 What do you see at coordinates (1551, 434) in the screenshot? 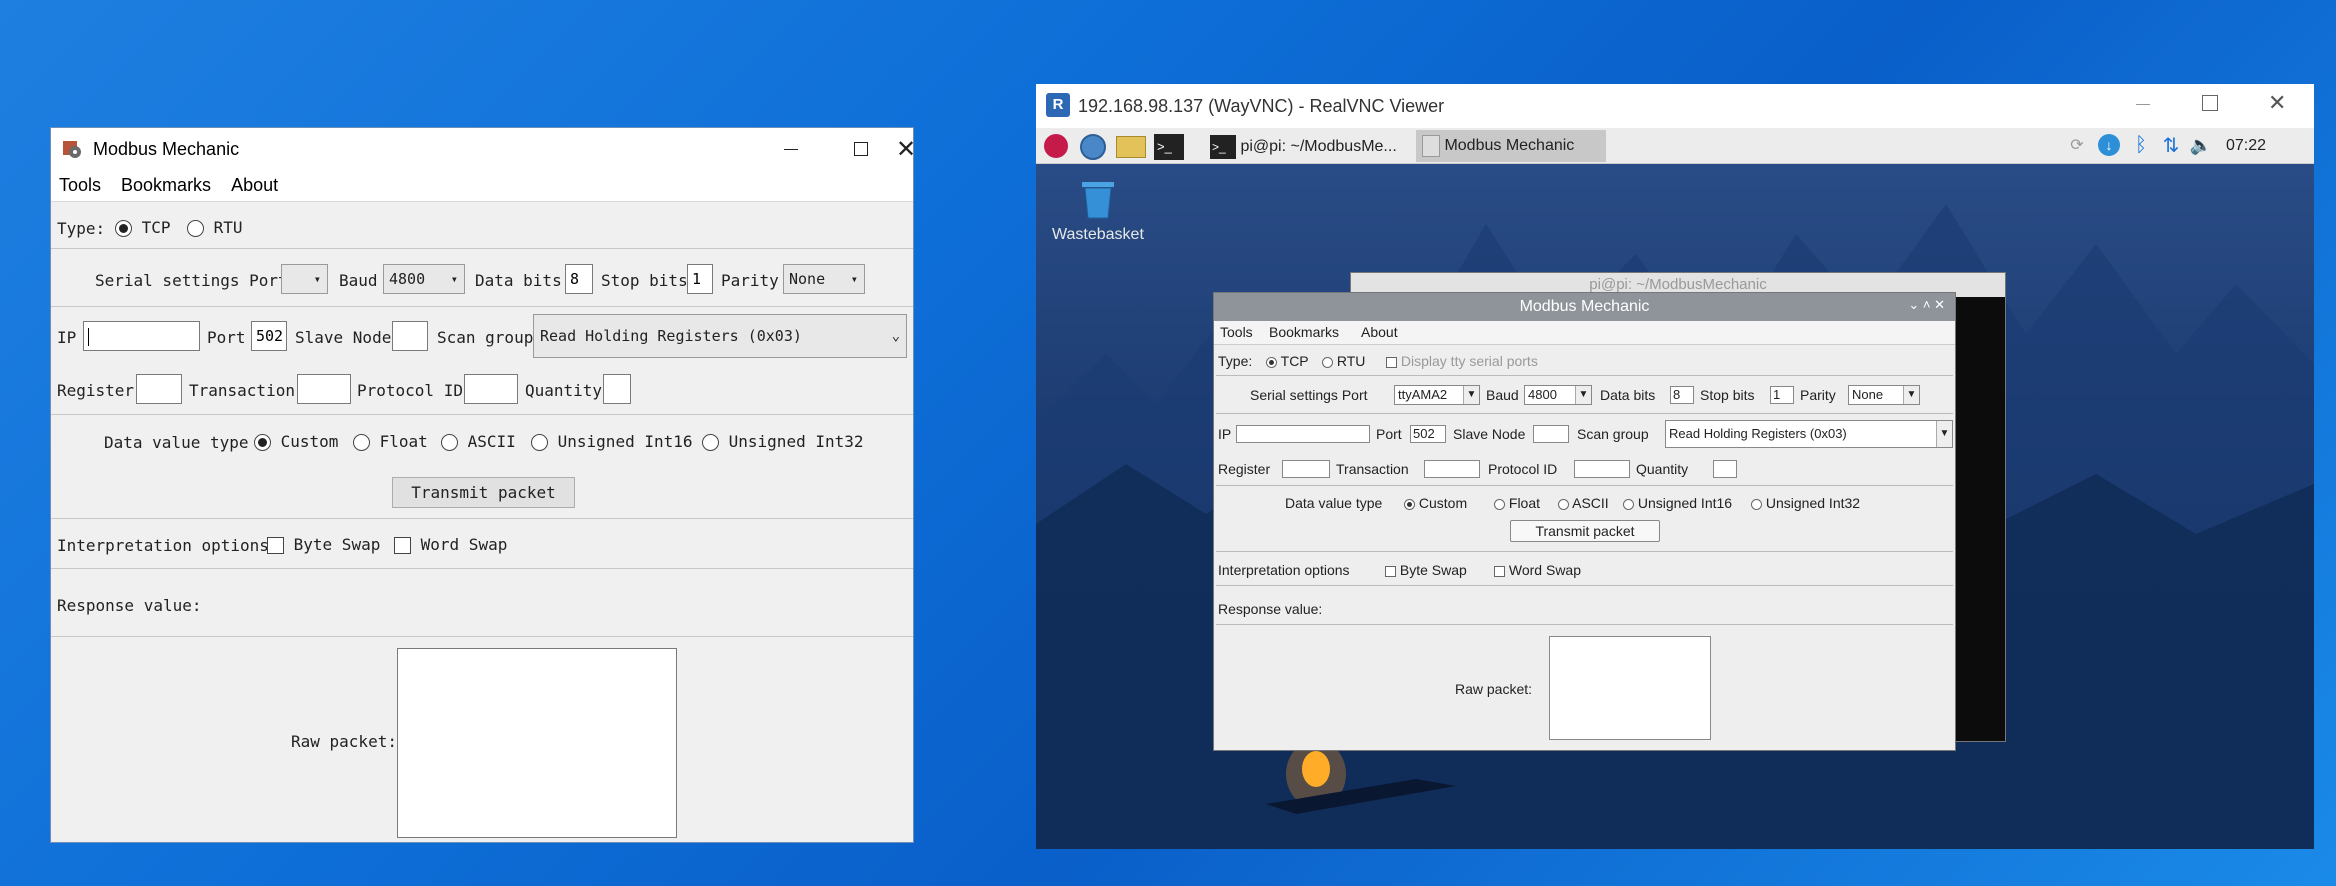
I see `pi-slave-node-field` at bounding box center [1551, 434].